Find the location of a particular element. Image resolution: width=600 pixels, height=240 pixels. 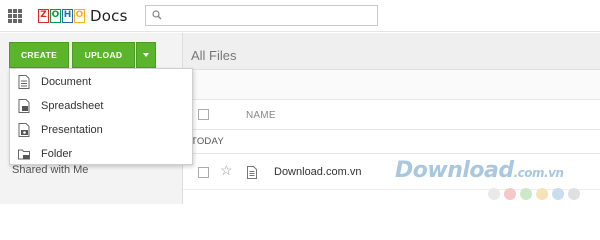

menu-item-folder: Folder is located at coordinates (101, 154).